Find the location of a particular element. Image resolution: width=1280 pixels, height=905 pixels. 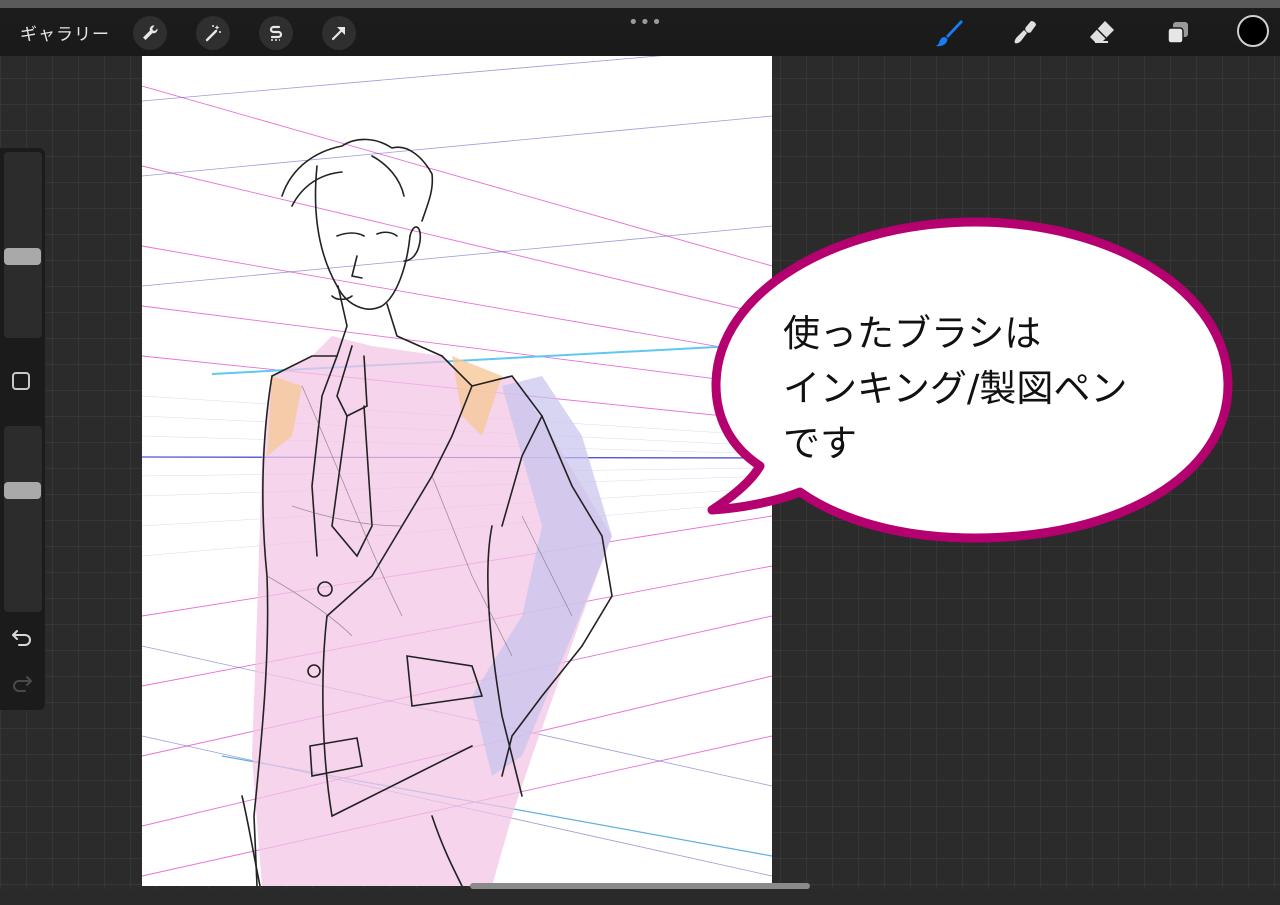

callout-line: インキング/製図ペン is located at coordinates (955, 388).